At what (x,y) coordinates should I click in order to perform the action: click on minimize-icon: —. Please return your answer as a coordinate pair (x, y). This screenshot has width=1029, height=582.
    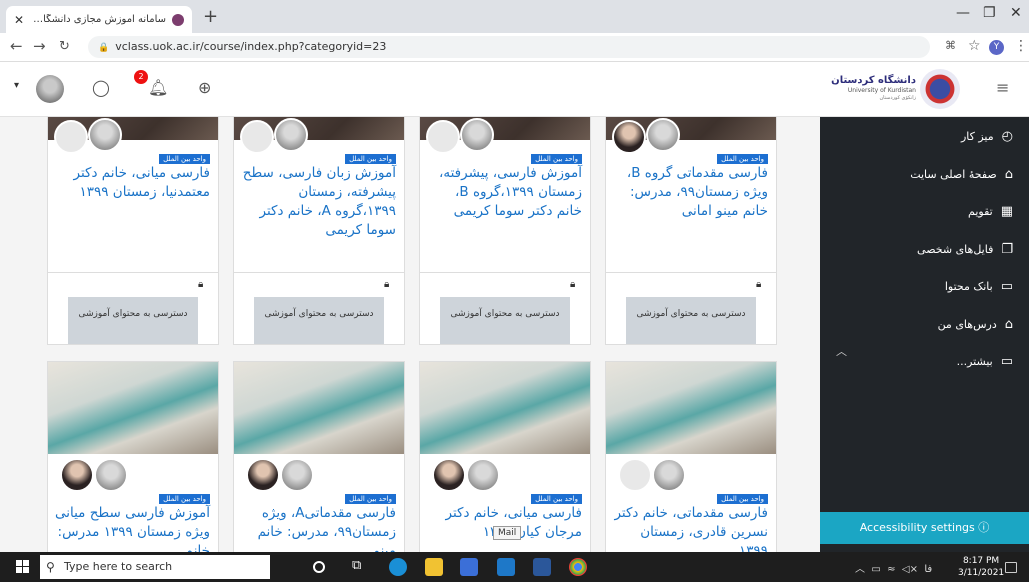
    Looking at the image, I should click on (963, 13).